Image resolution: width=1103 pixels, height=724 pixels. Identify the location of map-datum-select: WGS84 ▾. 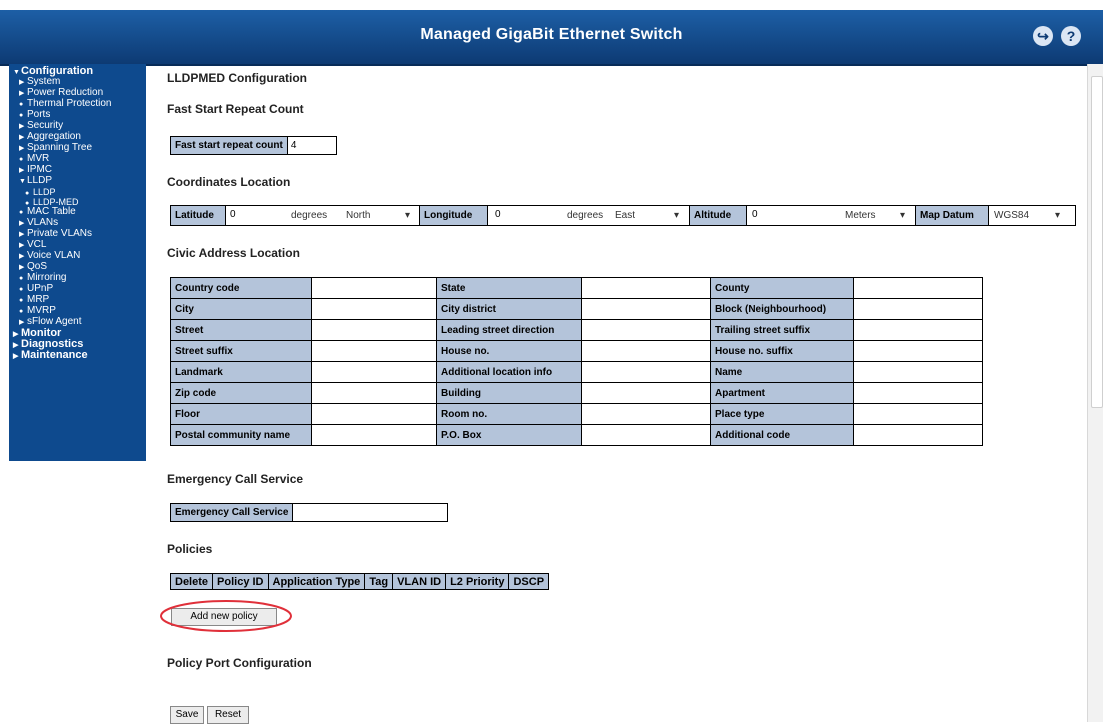
(1027, 215).